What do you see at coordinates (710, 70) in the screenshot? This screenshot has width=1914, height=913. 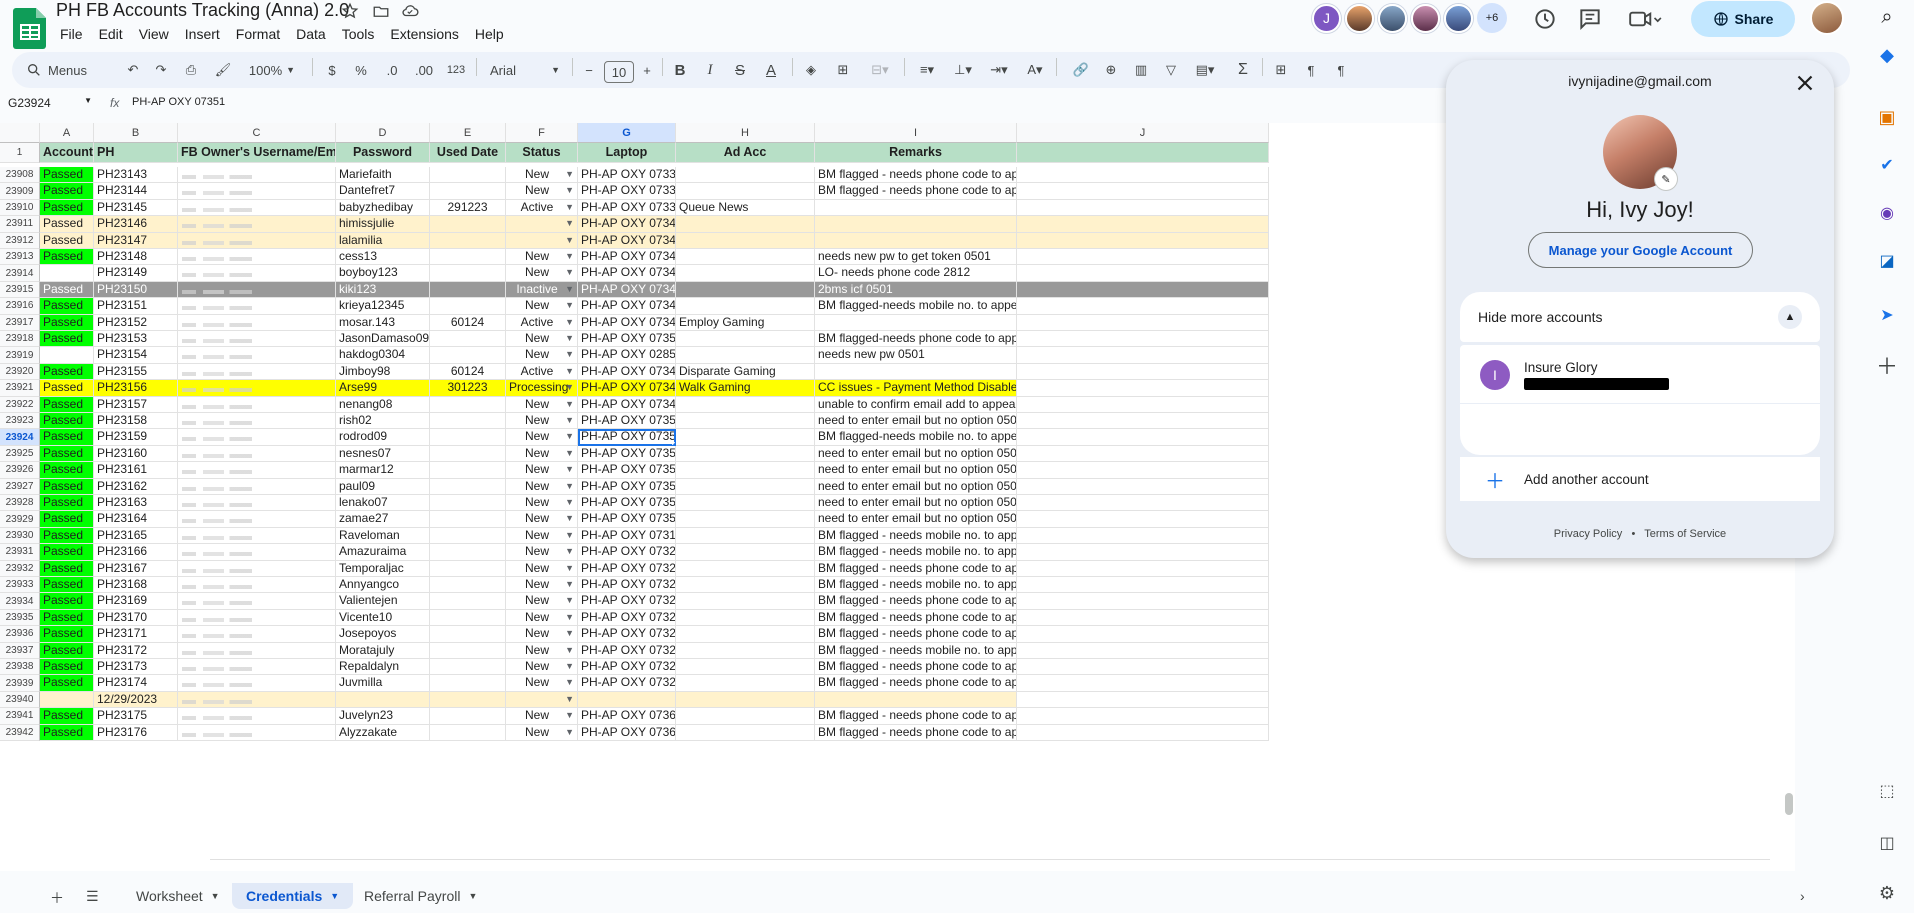 I see `italic-icon: I` at bounding box center [710, 70].